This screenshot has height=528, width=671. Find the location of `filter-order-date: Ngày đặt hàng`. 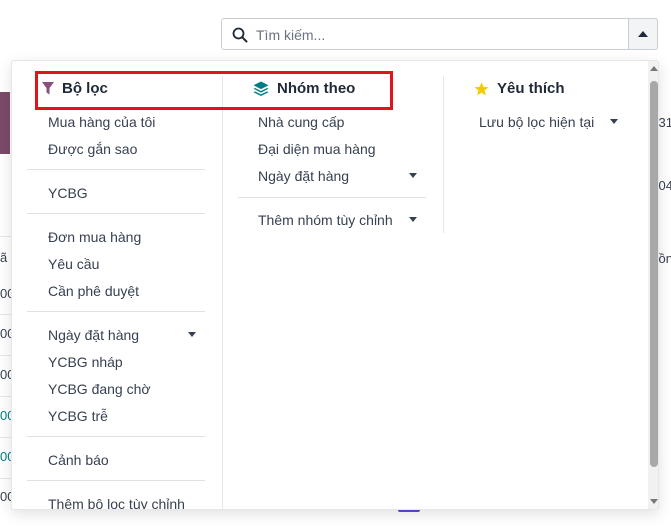

filter-order-date: Ngày đặt hàng is located at coordinates (93, 335).